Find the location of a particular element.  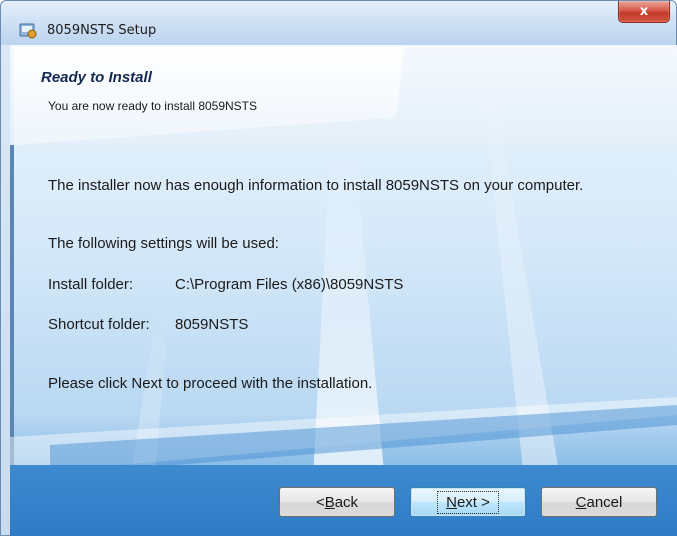

cancel-button-label: ancel is located at coordinates (604, 502).